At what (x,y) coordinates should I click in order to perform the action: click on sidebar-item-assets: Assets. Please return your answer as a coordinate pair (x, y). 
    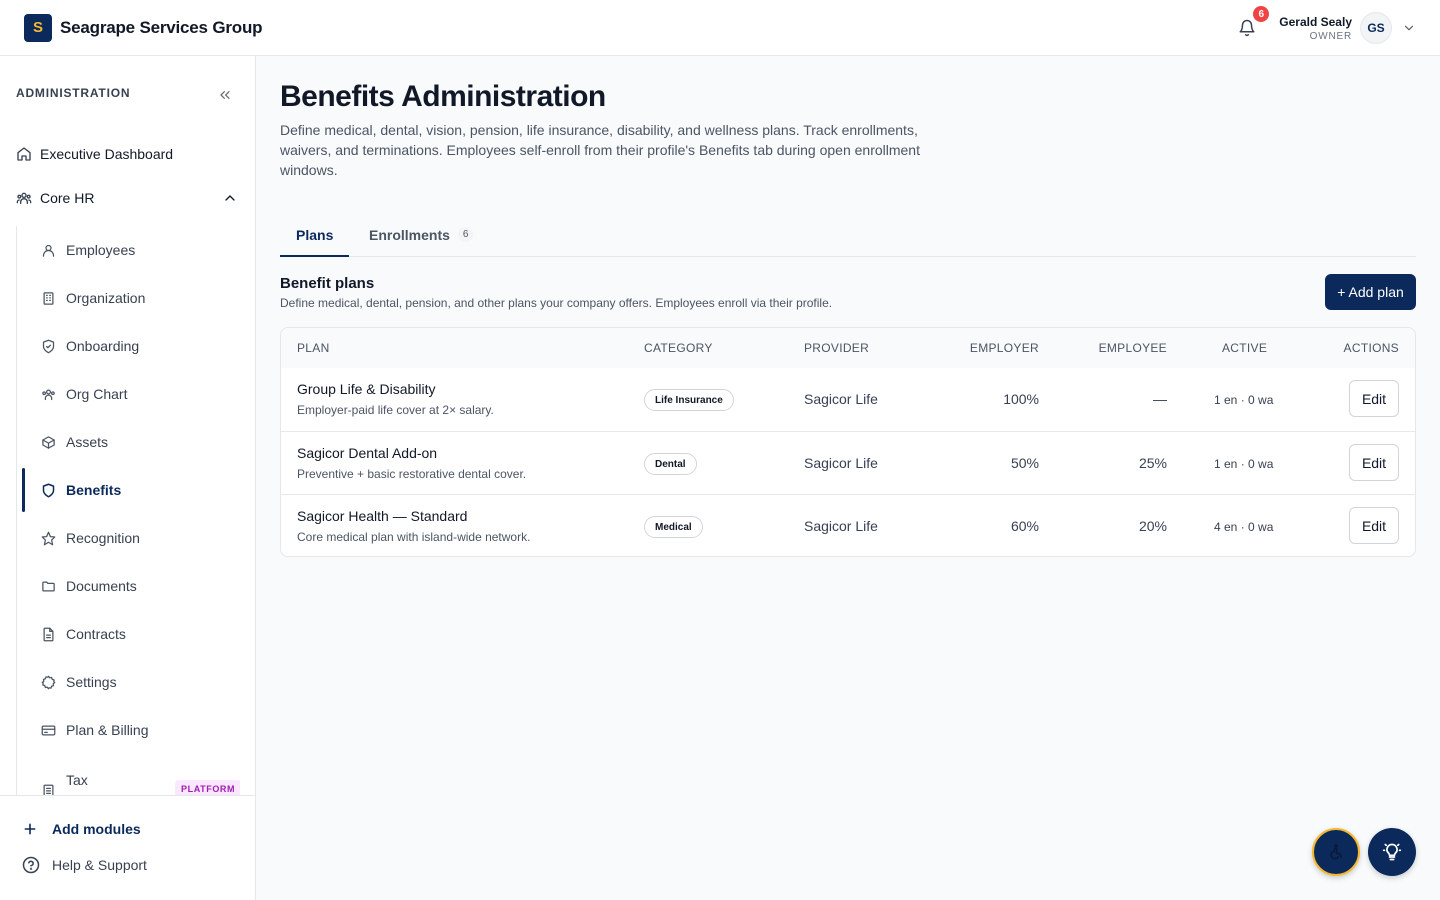
    Looking at the image, I should click on (128, 442).